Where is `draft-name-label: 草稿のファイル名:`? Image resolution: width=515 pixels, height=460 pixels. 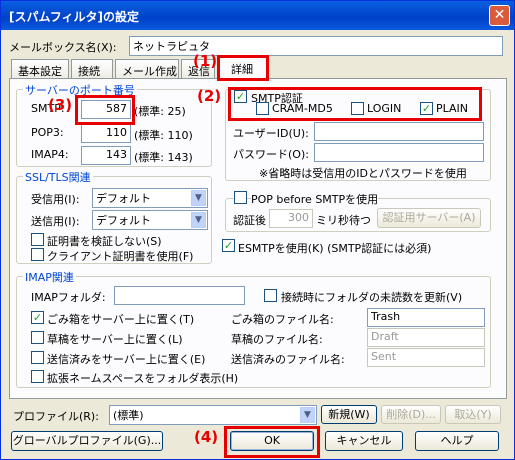
draft-name-label: 草稿のファイル名: is located at coordinates (277, 339).